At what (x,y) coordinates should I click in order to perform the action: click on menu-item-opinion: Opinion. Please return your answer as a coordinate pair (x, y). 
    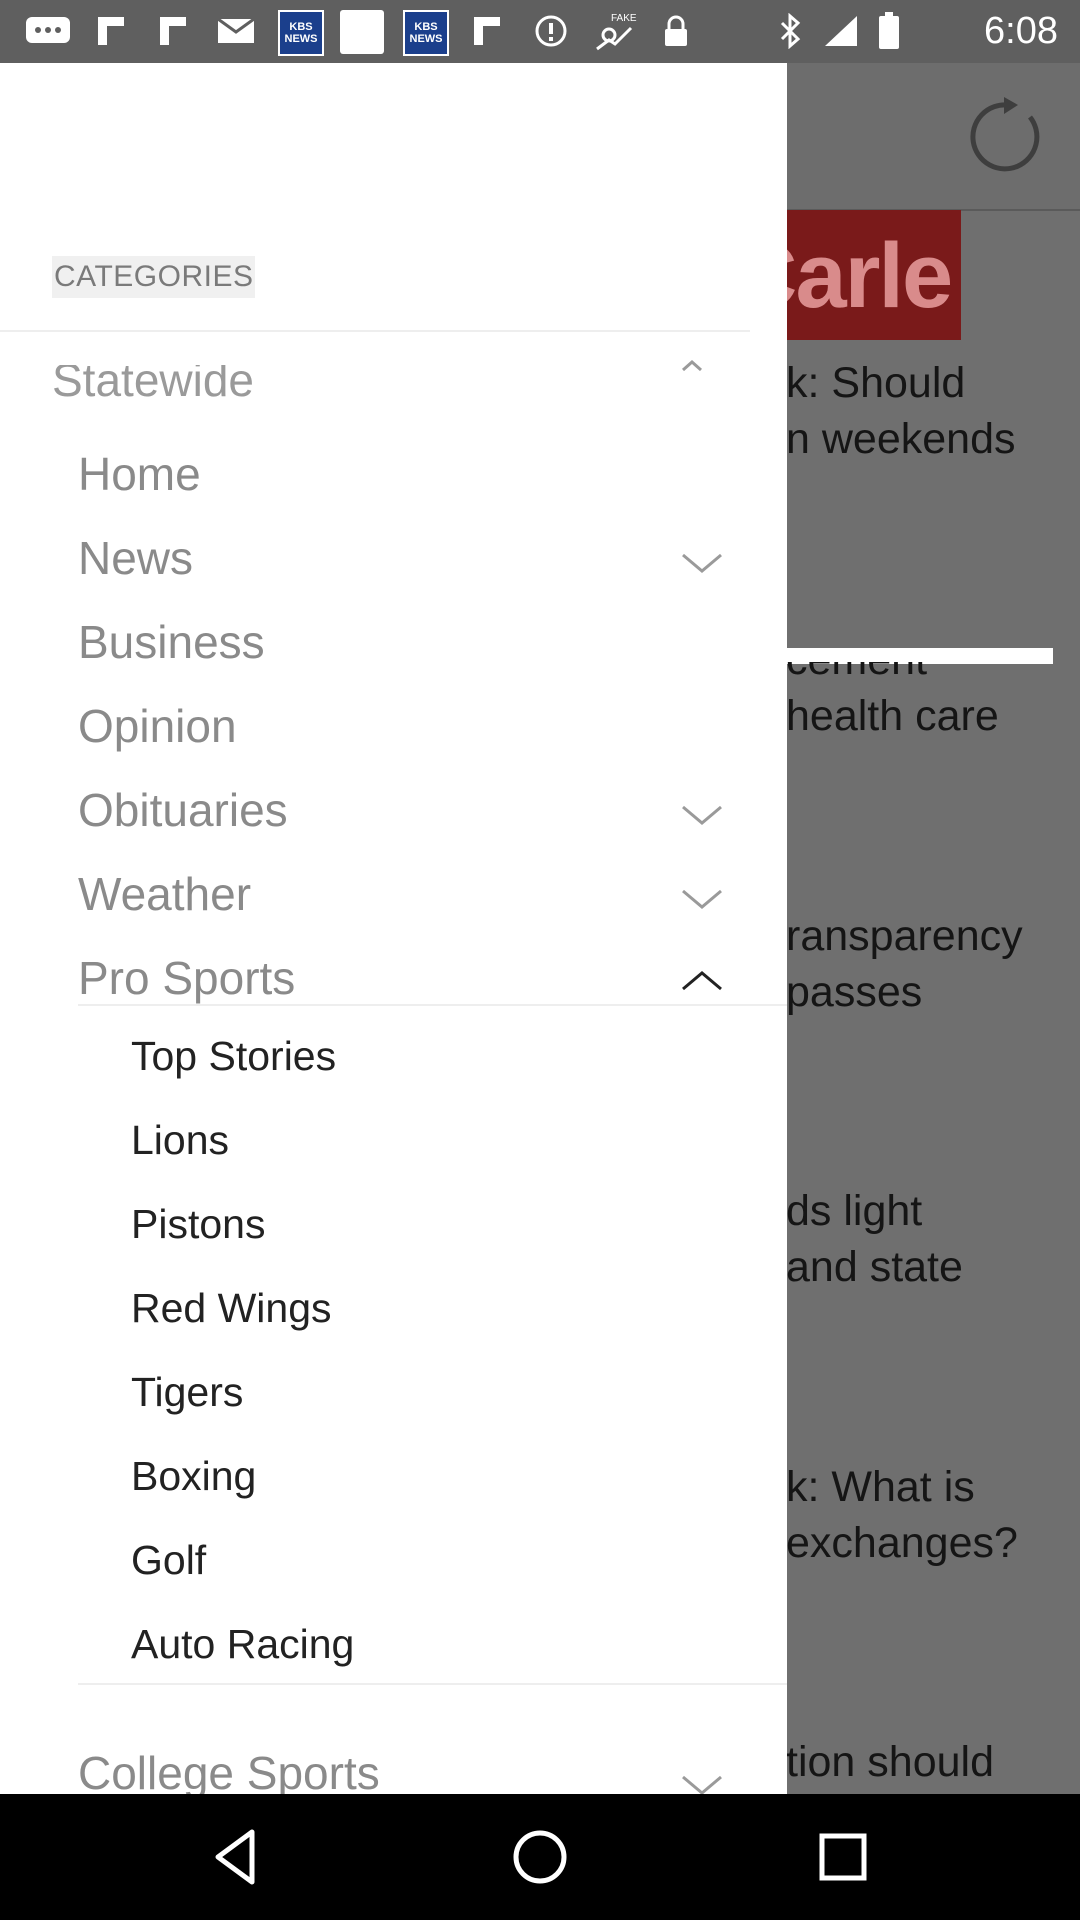
    Looking at the image, I should click on (157, 726).